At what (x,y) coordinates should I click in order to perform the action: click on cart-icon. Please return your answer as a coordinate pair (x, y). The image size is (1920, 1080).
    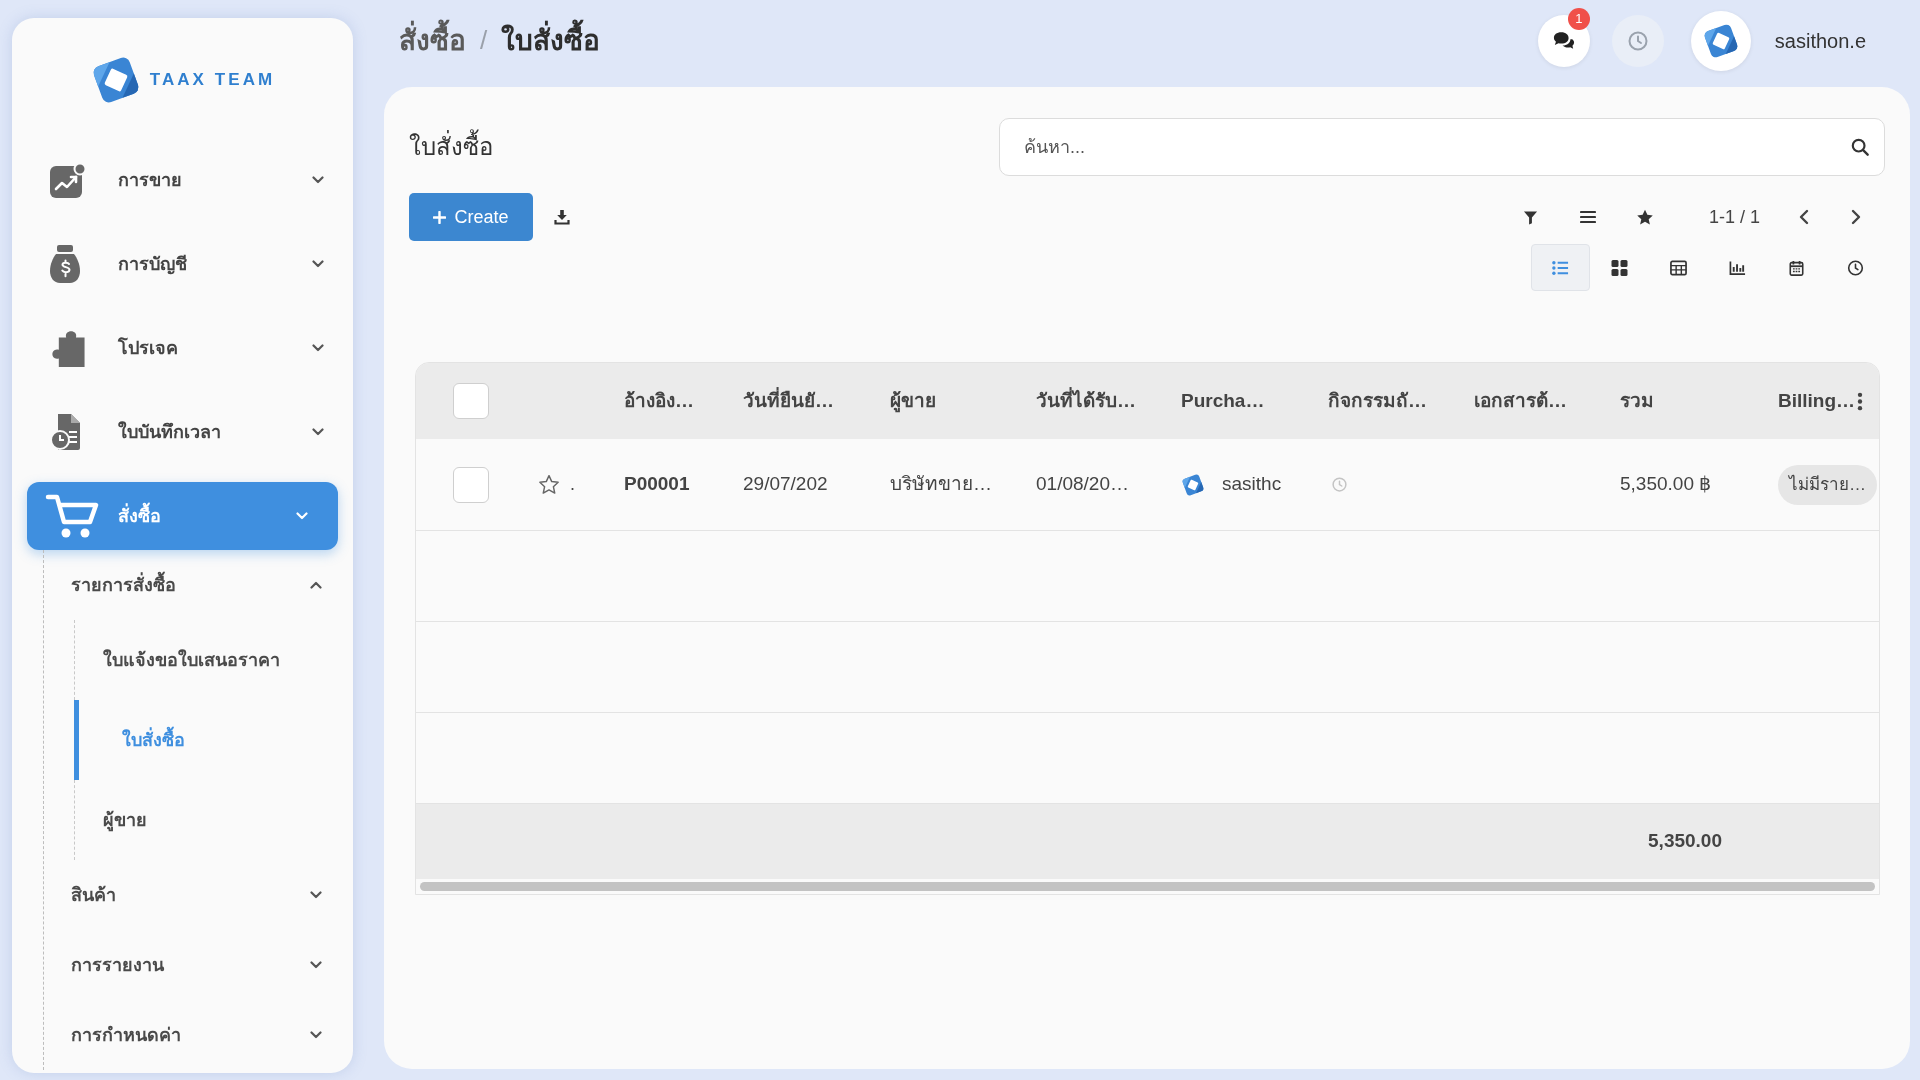
    Looking at the image, I should click on (72, 516).